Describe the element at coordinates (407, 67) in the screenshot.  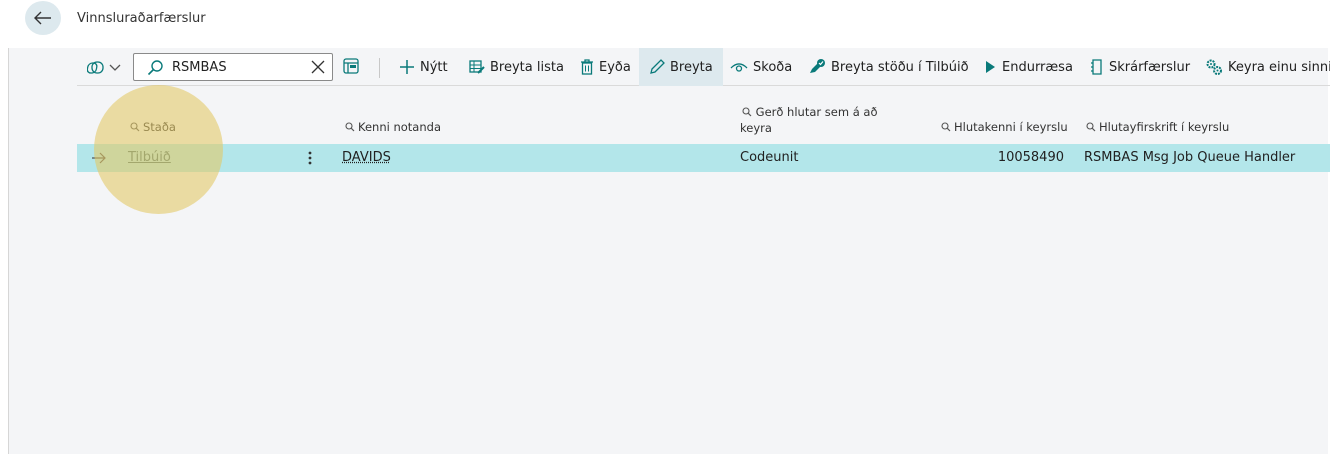
I see `plus-icon` at that location.